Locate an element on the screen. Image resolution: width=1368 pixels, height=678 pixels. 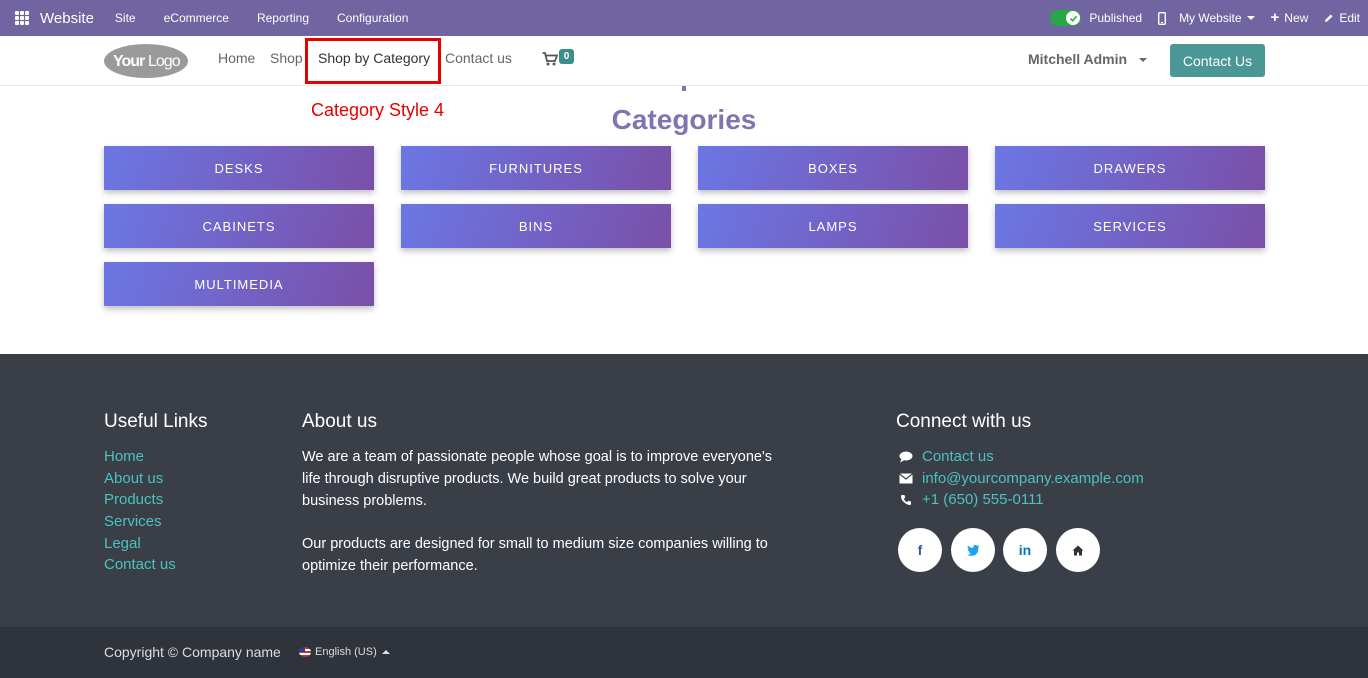
useful-links-title: Useful Links is located at coordinates (156, 421).